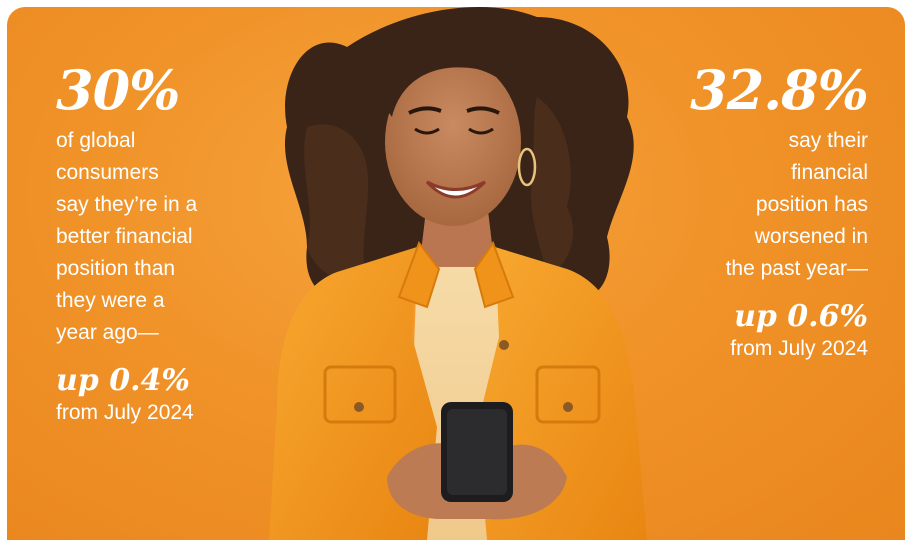 This screenshot has width=905, height=540. What do you see at coordinates (799, 348) in the screenshot?
I see `stat-right-since: from July 2024` at bounding box center [799, 348].